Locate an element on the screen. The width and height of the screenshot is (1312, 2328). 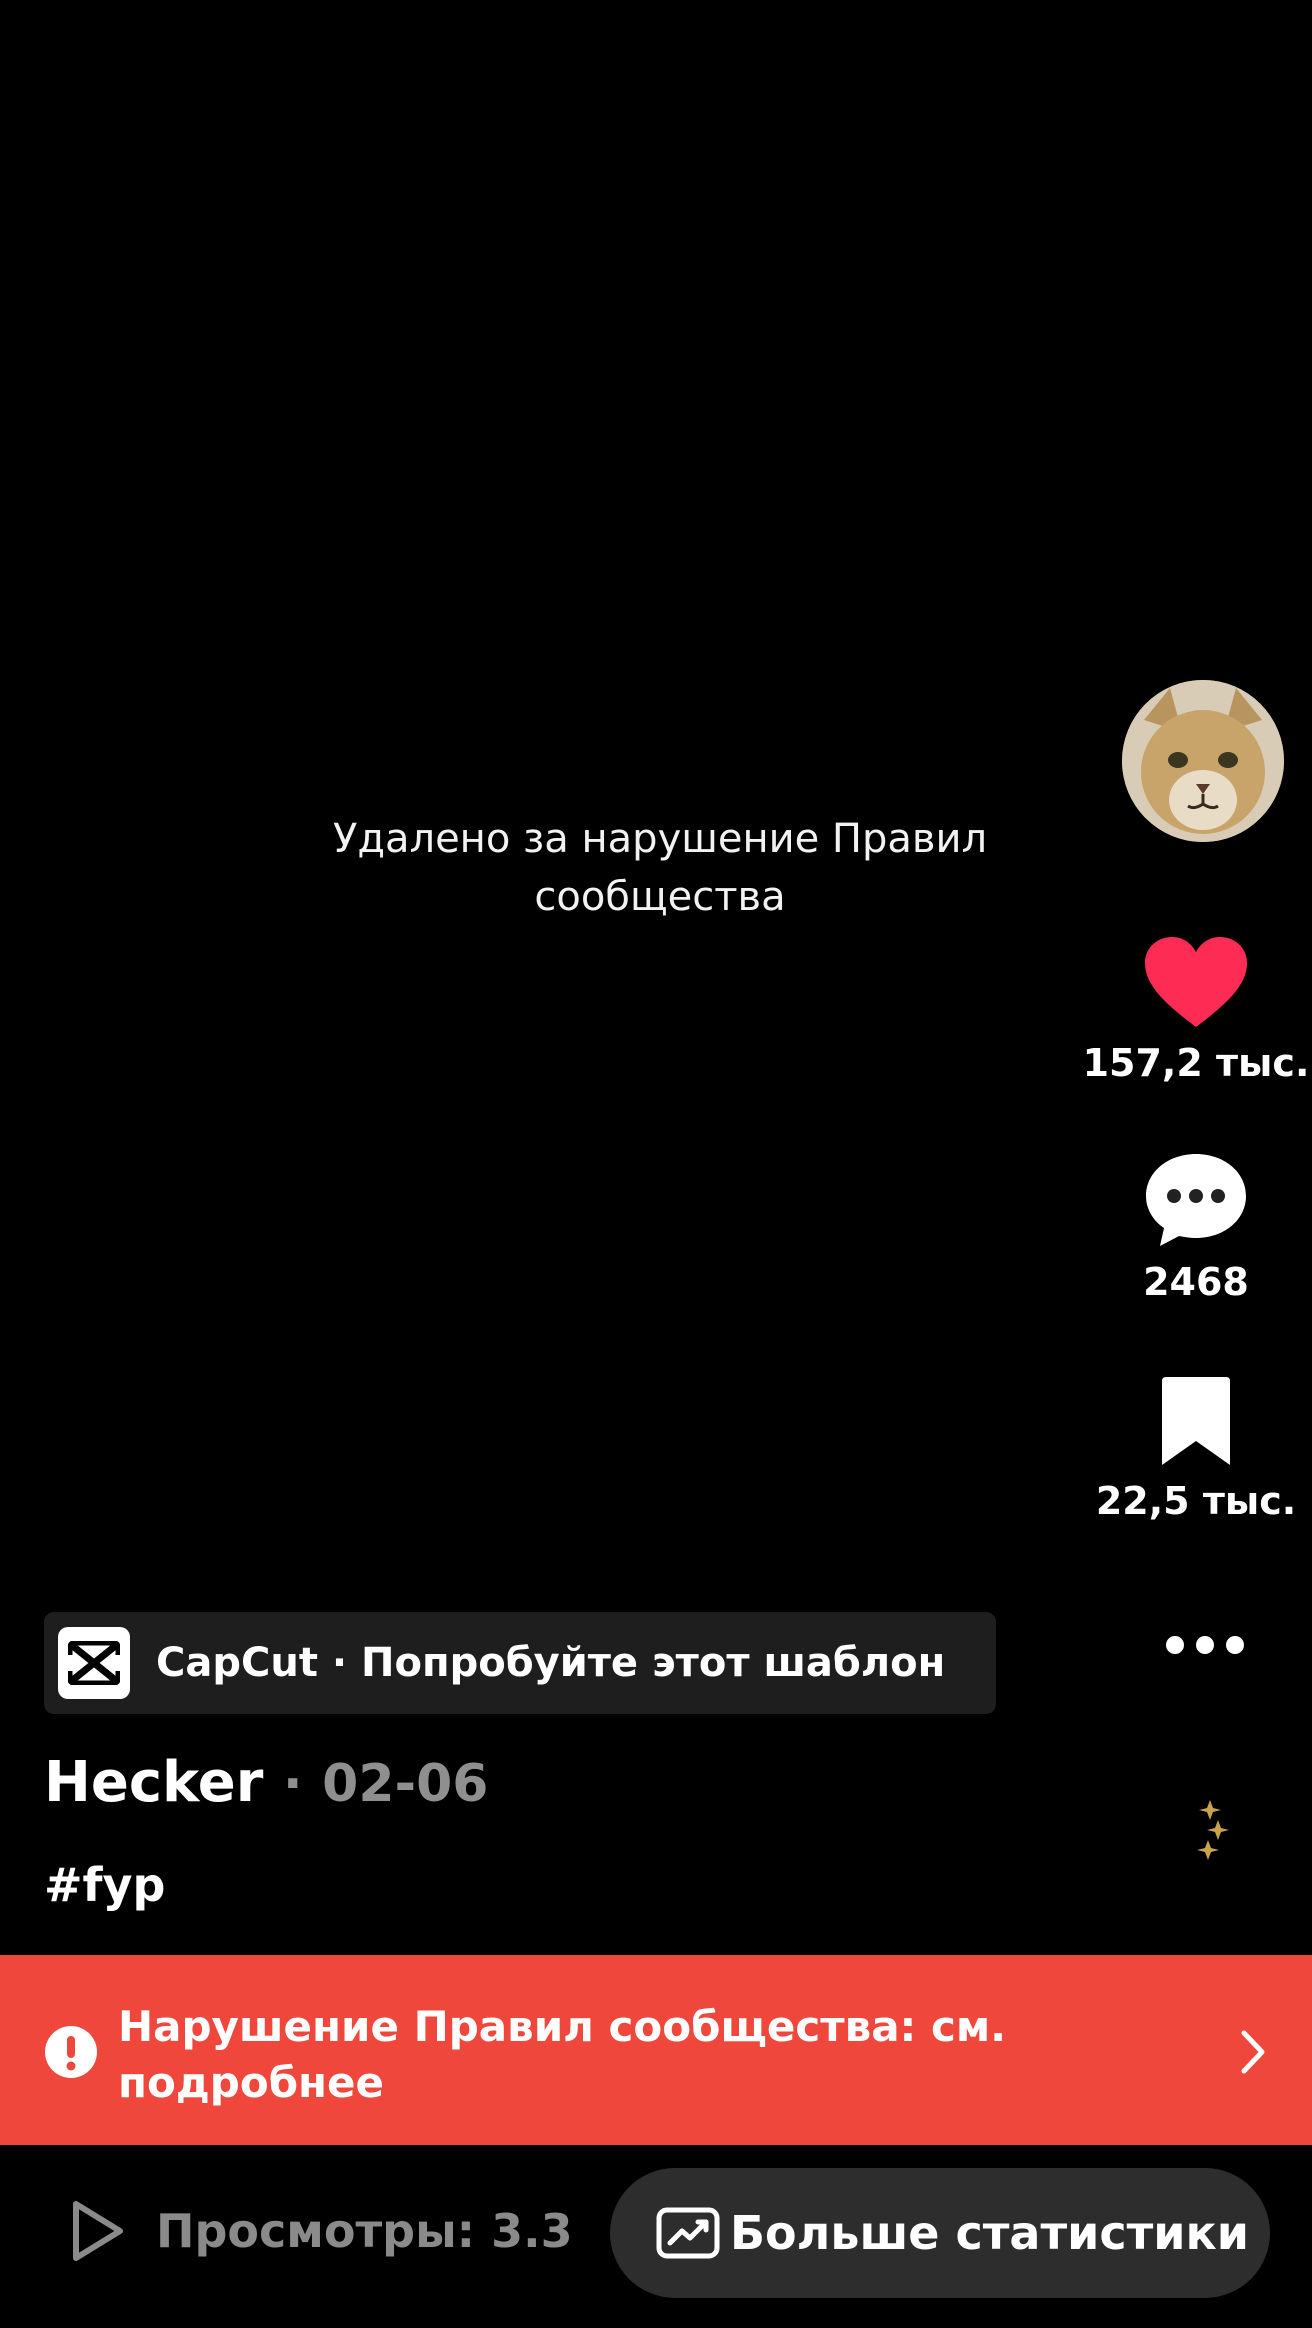
author-name: Hecker is located at coordinates (153, 1782).